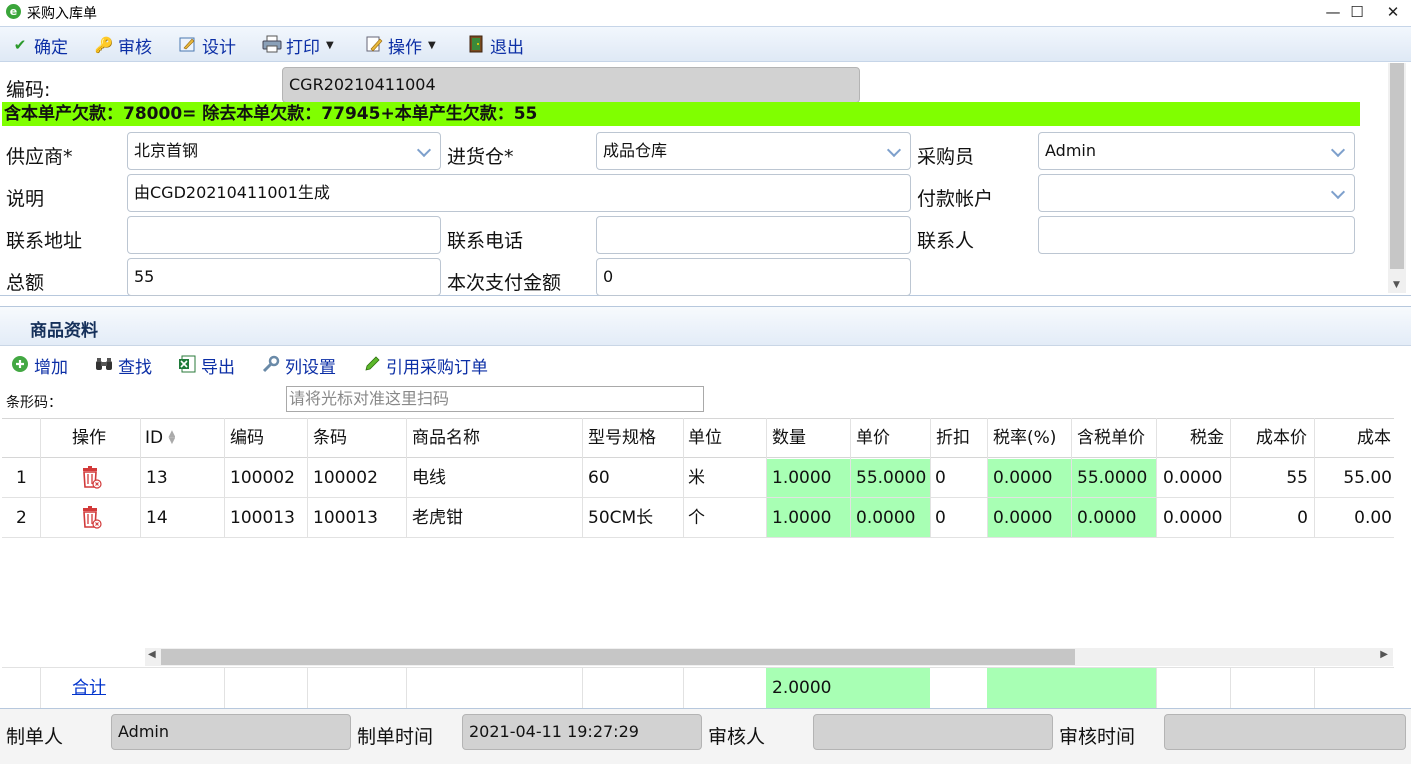 This screenshot has width=1411, height=764. Describe the element at coordinates (495, 399) in the screenshot. I see `barcode-input: 请将光标对准这里扫码` at that location.